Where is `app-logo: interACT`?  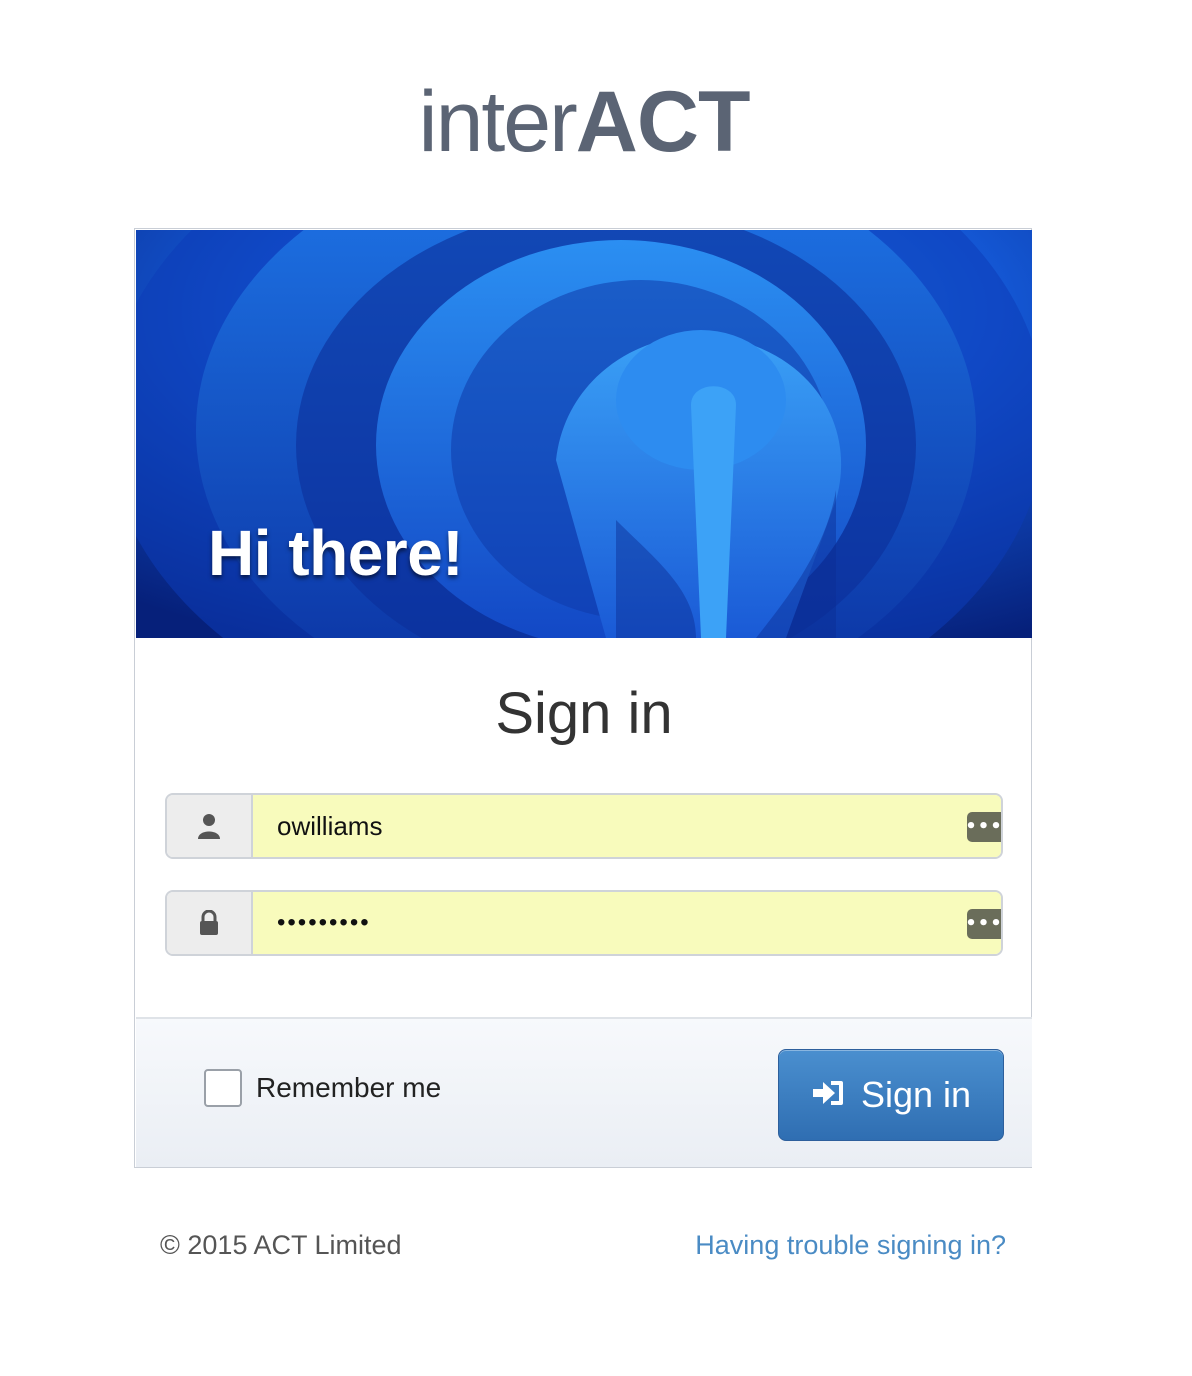 app-logo: interACT is located at coordinates (584, 122).